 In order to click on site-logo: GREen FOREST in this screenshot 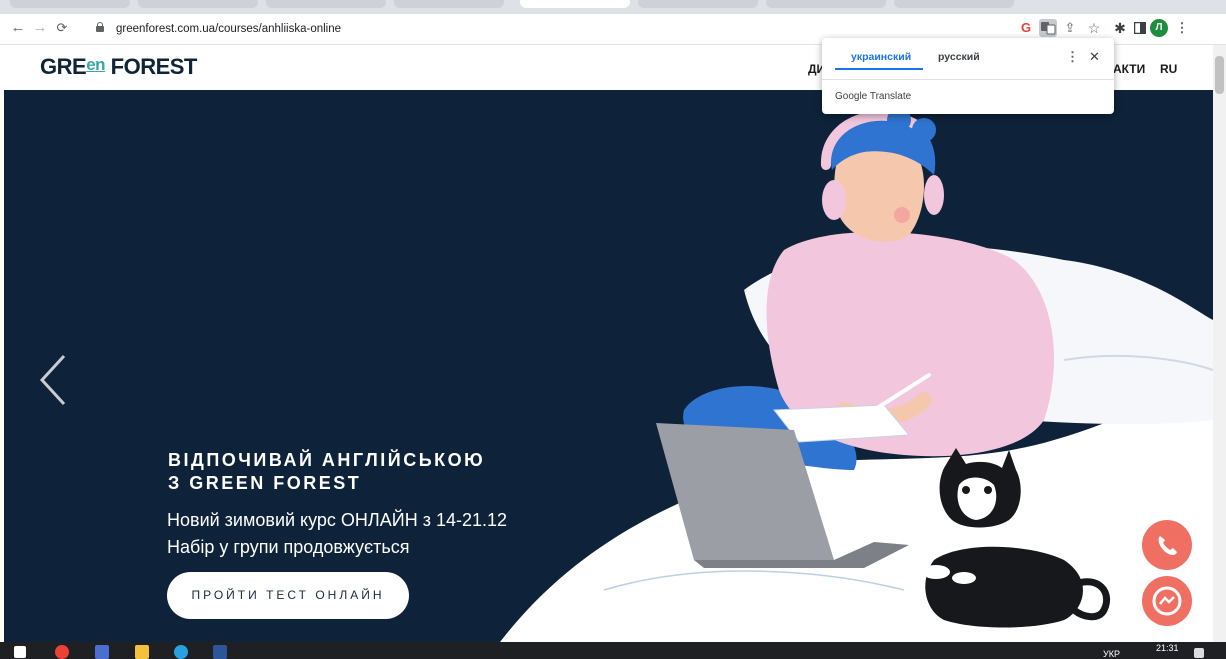, I will do `click(118, 67)`.